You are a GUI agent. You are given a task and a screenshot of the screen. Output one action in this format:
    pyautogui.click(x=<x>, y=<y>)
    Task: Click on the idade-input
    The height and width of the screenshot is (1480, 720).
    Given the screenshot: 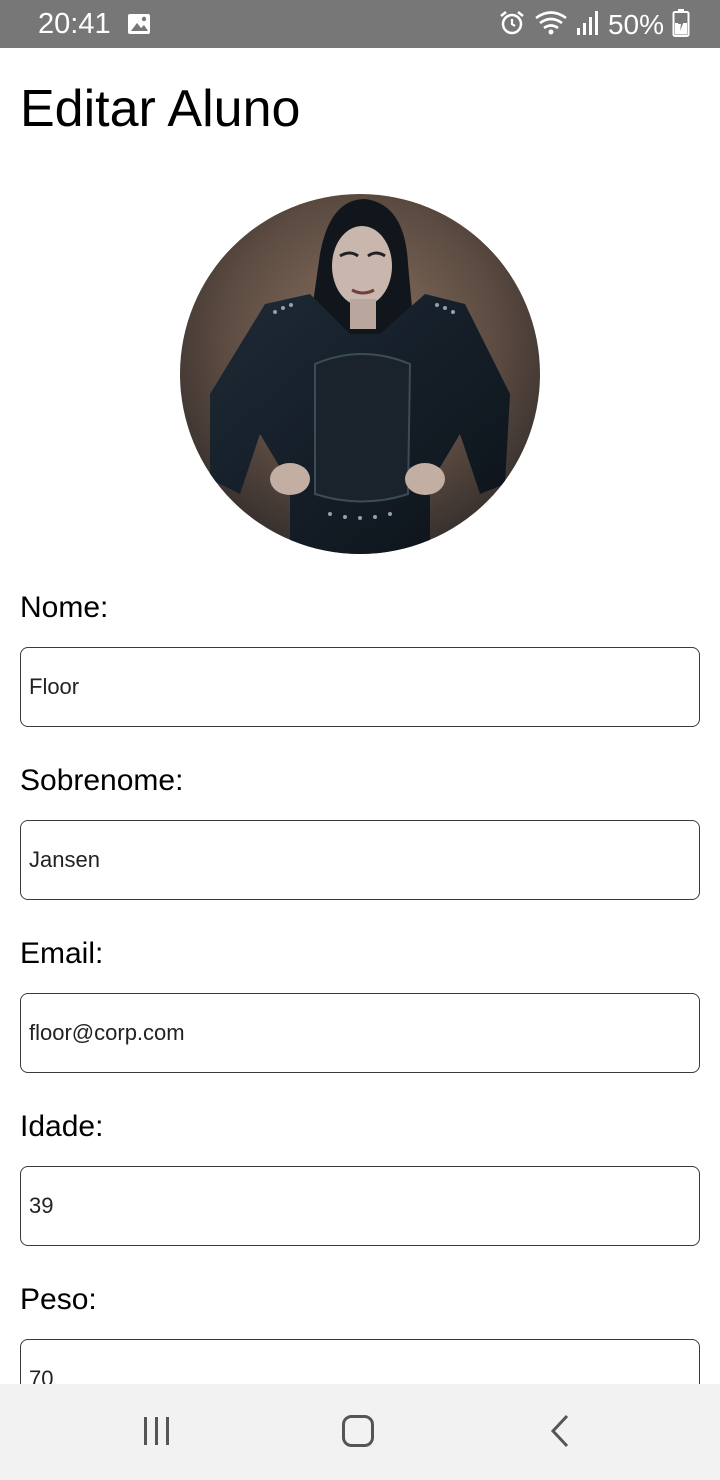 What is the action you would take?
    pyautogui.click(x=359, y=1206)
    